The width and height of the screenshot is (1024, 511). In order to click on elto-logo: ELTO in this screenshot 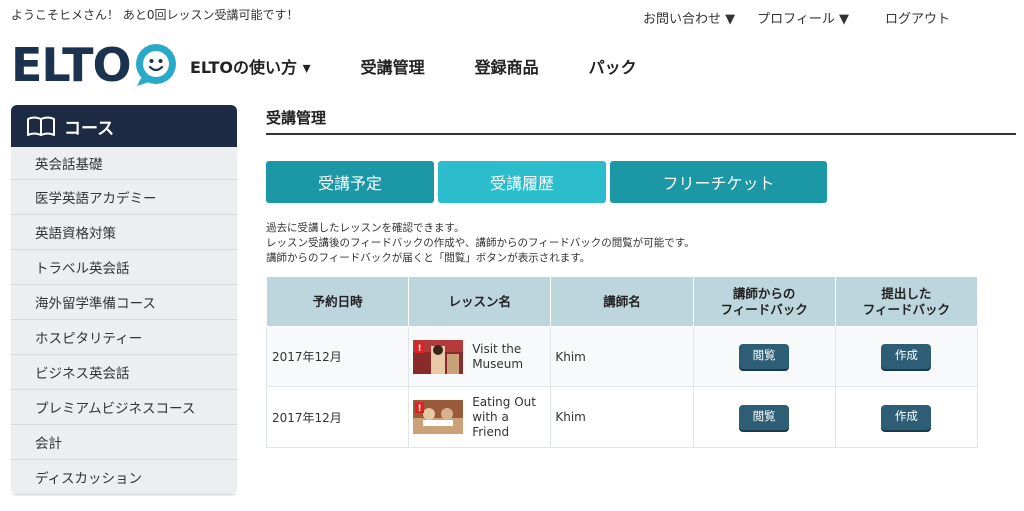, I will do `click(95, 65)`.